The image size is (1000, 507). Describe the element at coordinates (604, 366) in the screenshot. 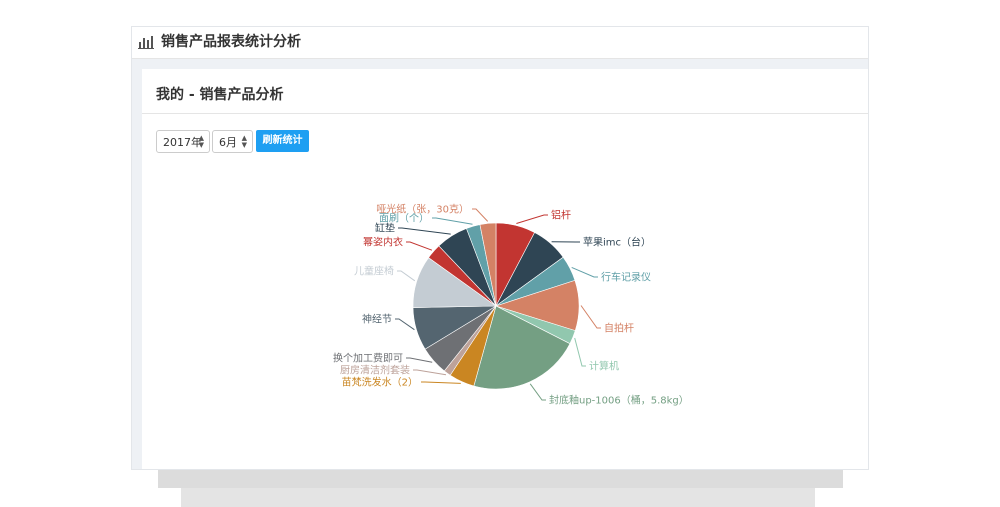

I see `pie-slice-label: 计算机` at that location.